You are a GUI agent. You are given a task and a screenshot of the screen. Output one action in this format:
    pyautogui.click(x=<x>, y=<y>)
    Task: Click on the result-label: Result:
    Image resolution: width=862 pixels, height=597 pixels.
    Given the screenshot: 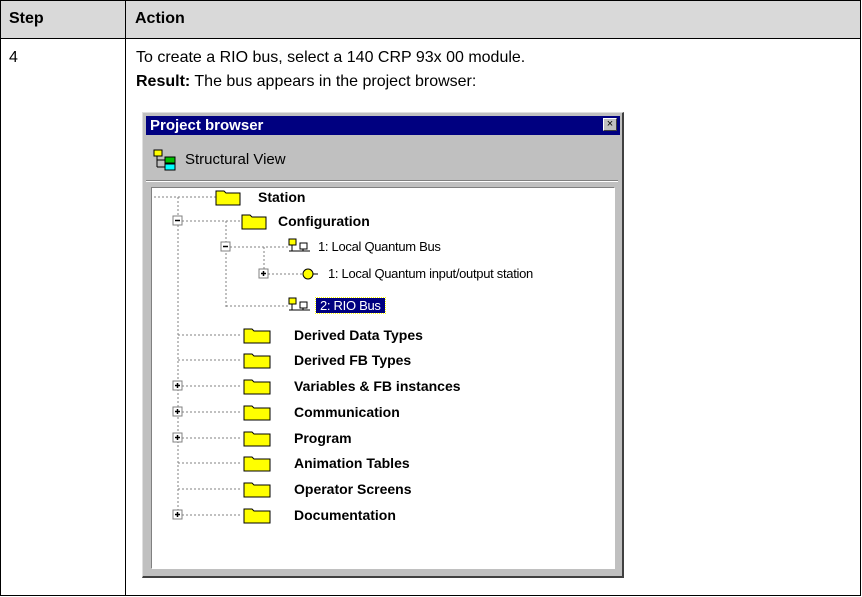 What is the action you would take?
    pyautogui.click(x=163, y=81)
    